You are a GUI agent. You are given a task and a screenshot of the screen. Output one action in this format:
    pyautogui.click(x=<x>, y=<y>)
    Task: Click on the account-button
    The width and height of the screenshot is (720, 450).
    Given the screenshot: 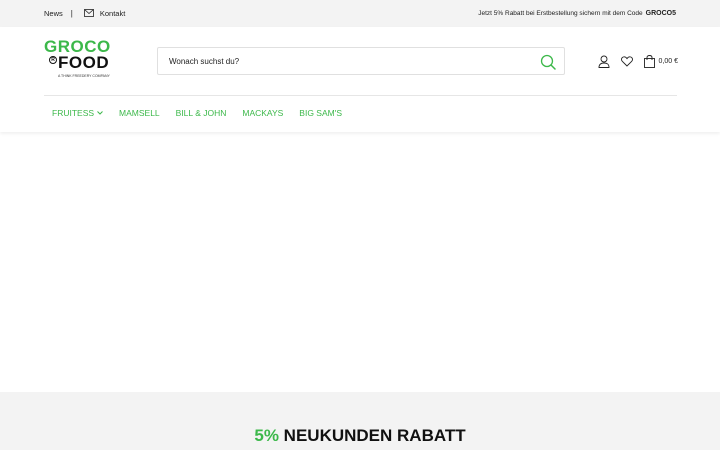 What is the action you would take?
    pyautogui.click(x=604, y=61)
    